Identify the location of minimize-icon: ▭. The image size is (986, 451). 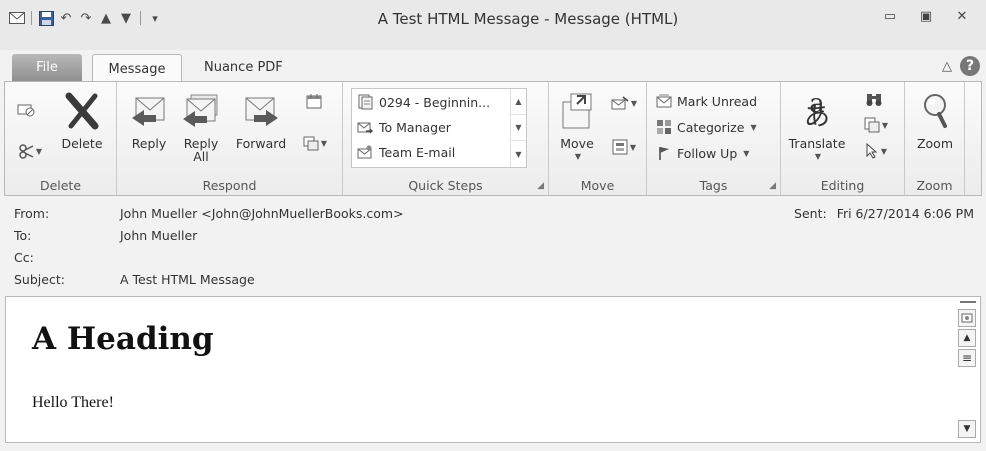
(890, 16).